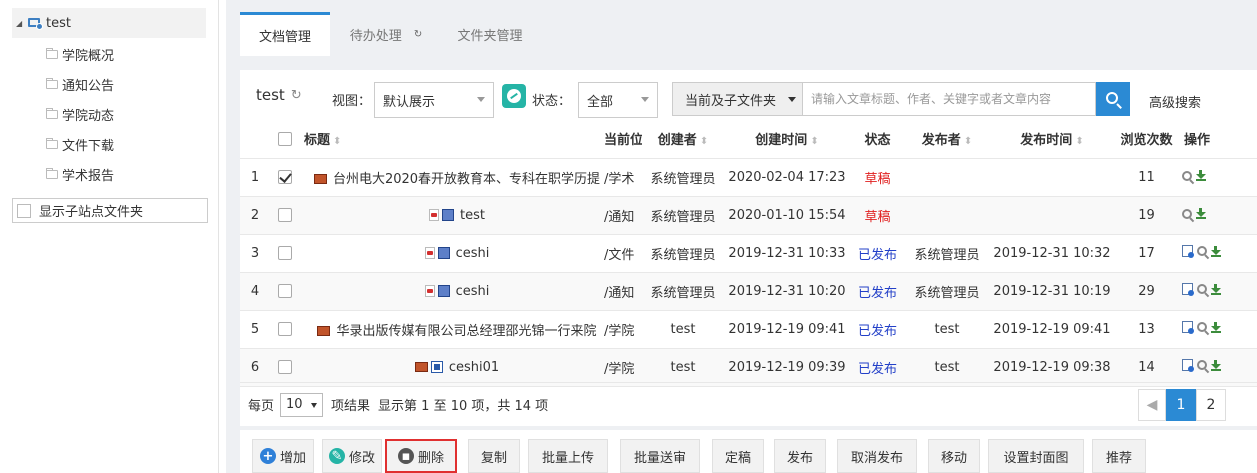 The image size is (1257, 473). I want to click on title-cell: 华录出版传媒有限公司总经理邵光锦一行来院, so click(452, 329).